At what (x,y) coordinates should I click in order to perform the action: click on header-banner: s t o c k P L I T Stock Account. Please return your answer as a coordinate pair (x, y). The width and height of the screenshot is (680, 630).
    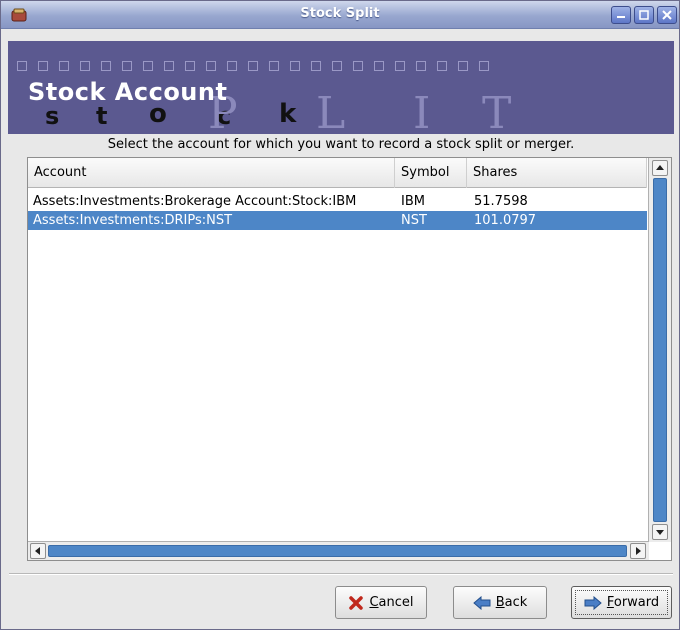
    Looking at the image, I should click on (341, 87).